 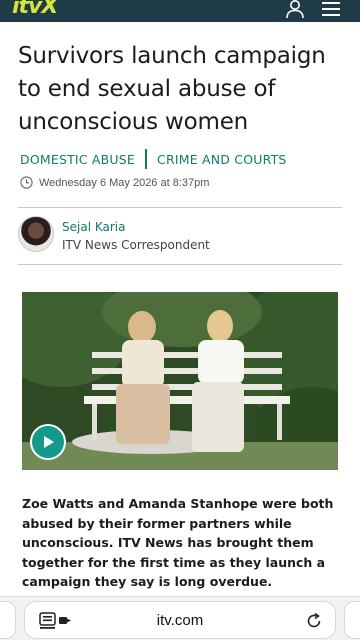 I want to click on play-icon, so click(x=49, y=442).